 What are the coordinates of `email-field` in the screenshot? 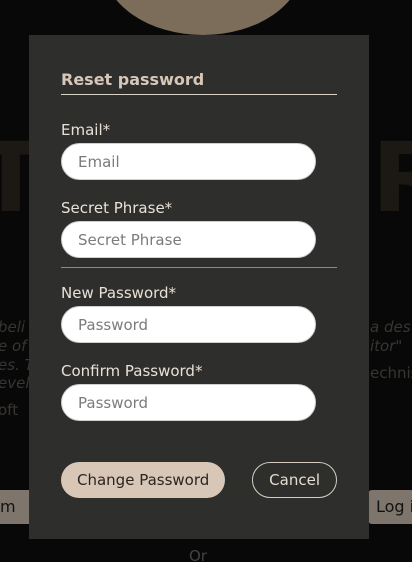 It's located at (188, 161).